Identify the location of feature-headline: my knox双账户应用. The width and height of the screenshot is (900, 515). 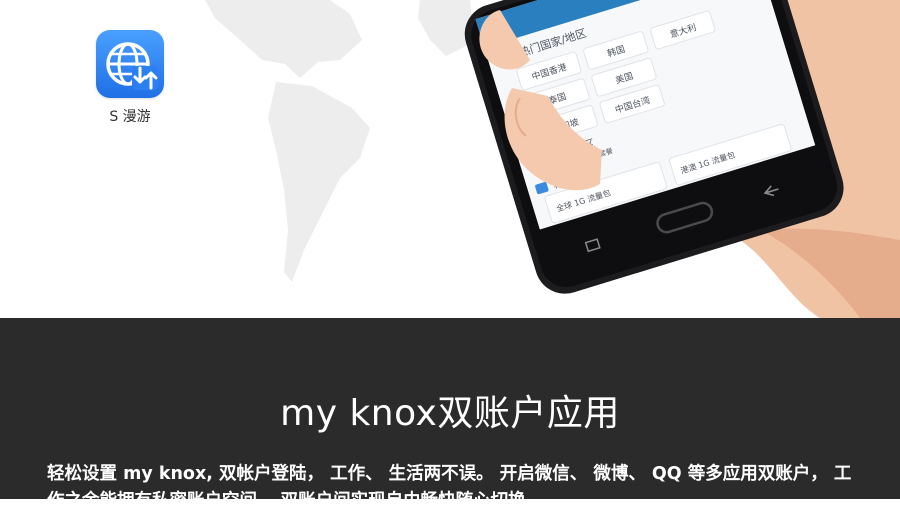
(450, 413).